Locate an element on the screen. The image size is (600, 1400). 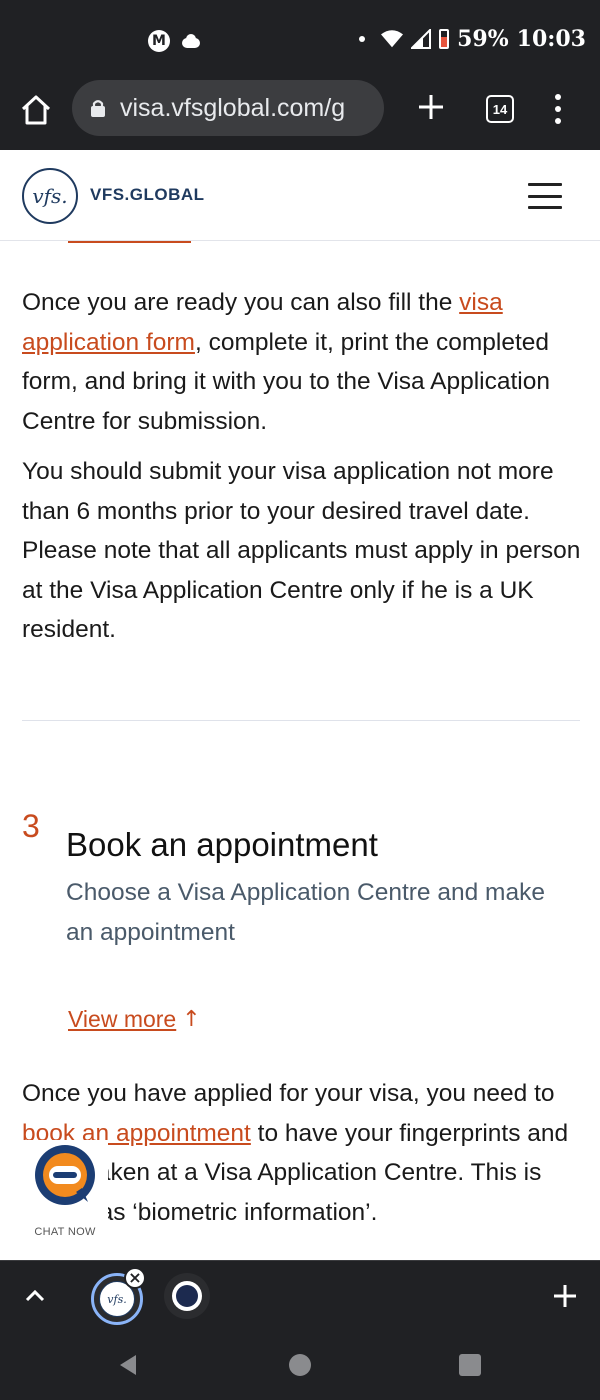
home-icon is located at coordinates (36, 110).